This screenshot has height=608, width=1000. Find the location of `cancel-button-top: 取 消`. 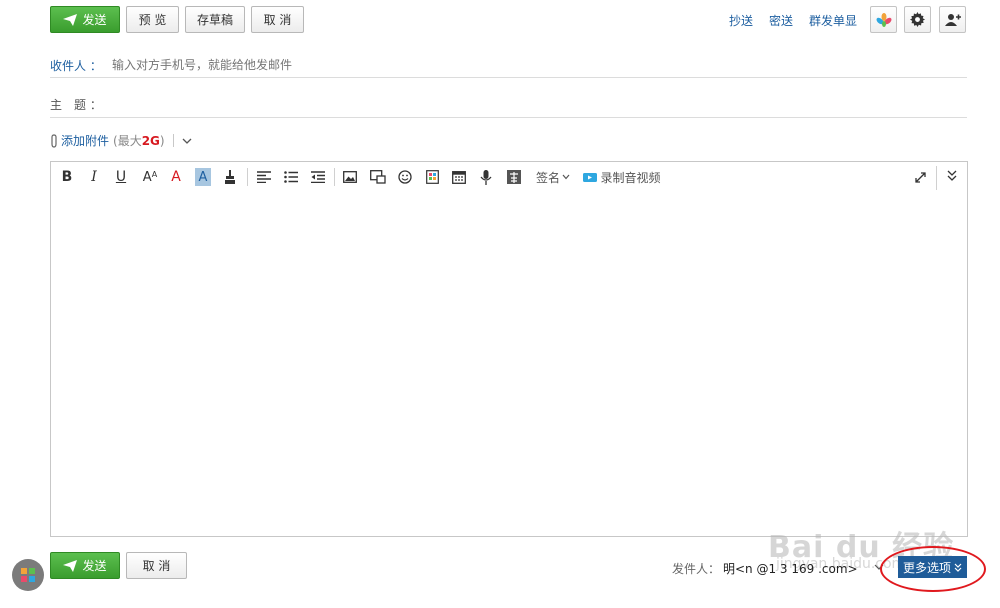

cancel-button-top: 取 消 is located at coordinates (277, 19).